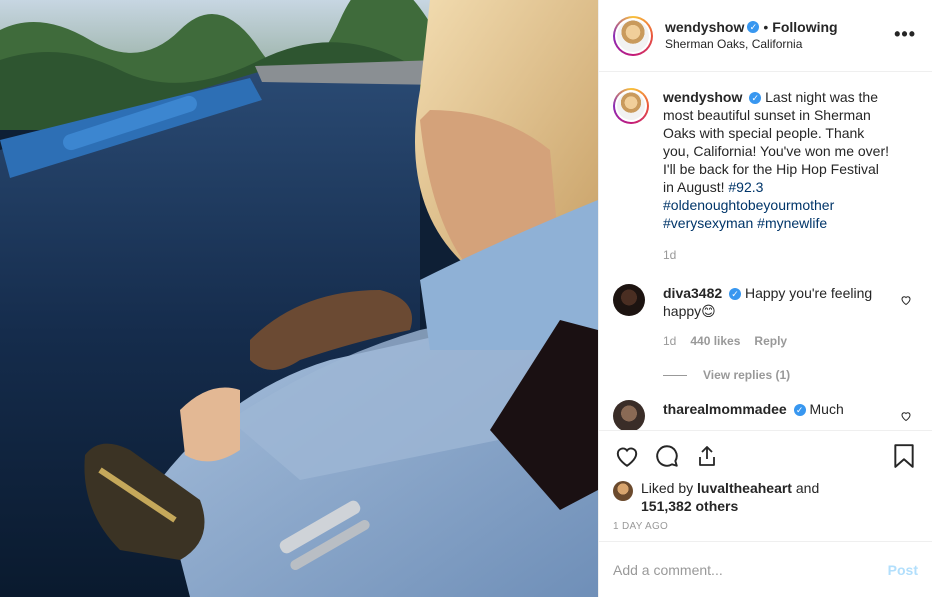  I want to click on comment-likes: 440 likes, so click(715, 341).